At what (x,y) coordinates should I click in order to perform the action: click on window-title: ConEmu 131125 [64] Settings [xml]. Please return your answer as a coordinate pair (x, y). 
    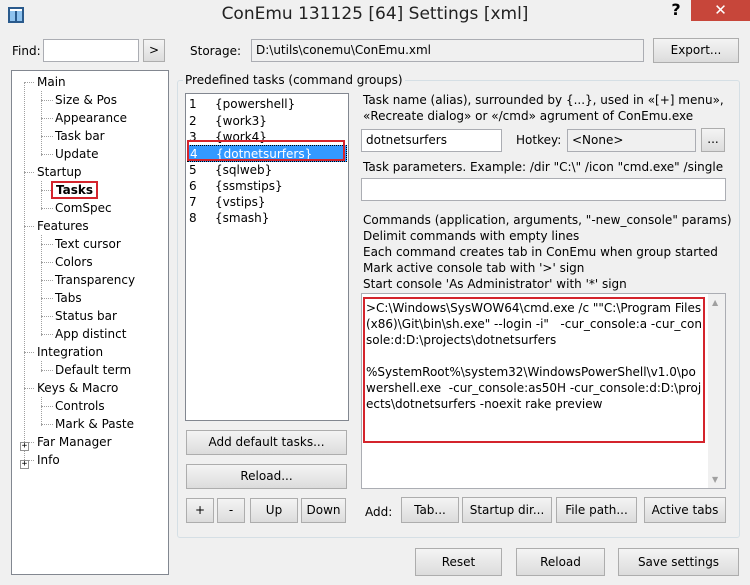
    Looking at the image, I should click on (375, 14).